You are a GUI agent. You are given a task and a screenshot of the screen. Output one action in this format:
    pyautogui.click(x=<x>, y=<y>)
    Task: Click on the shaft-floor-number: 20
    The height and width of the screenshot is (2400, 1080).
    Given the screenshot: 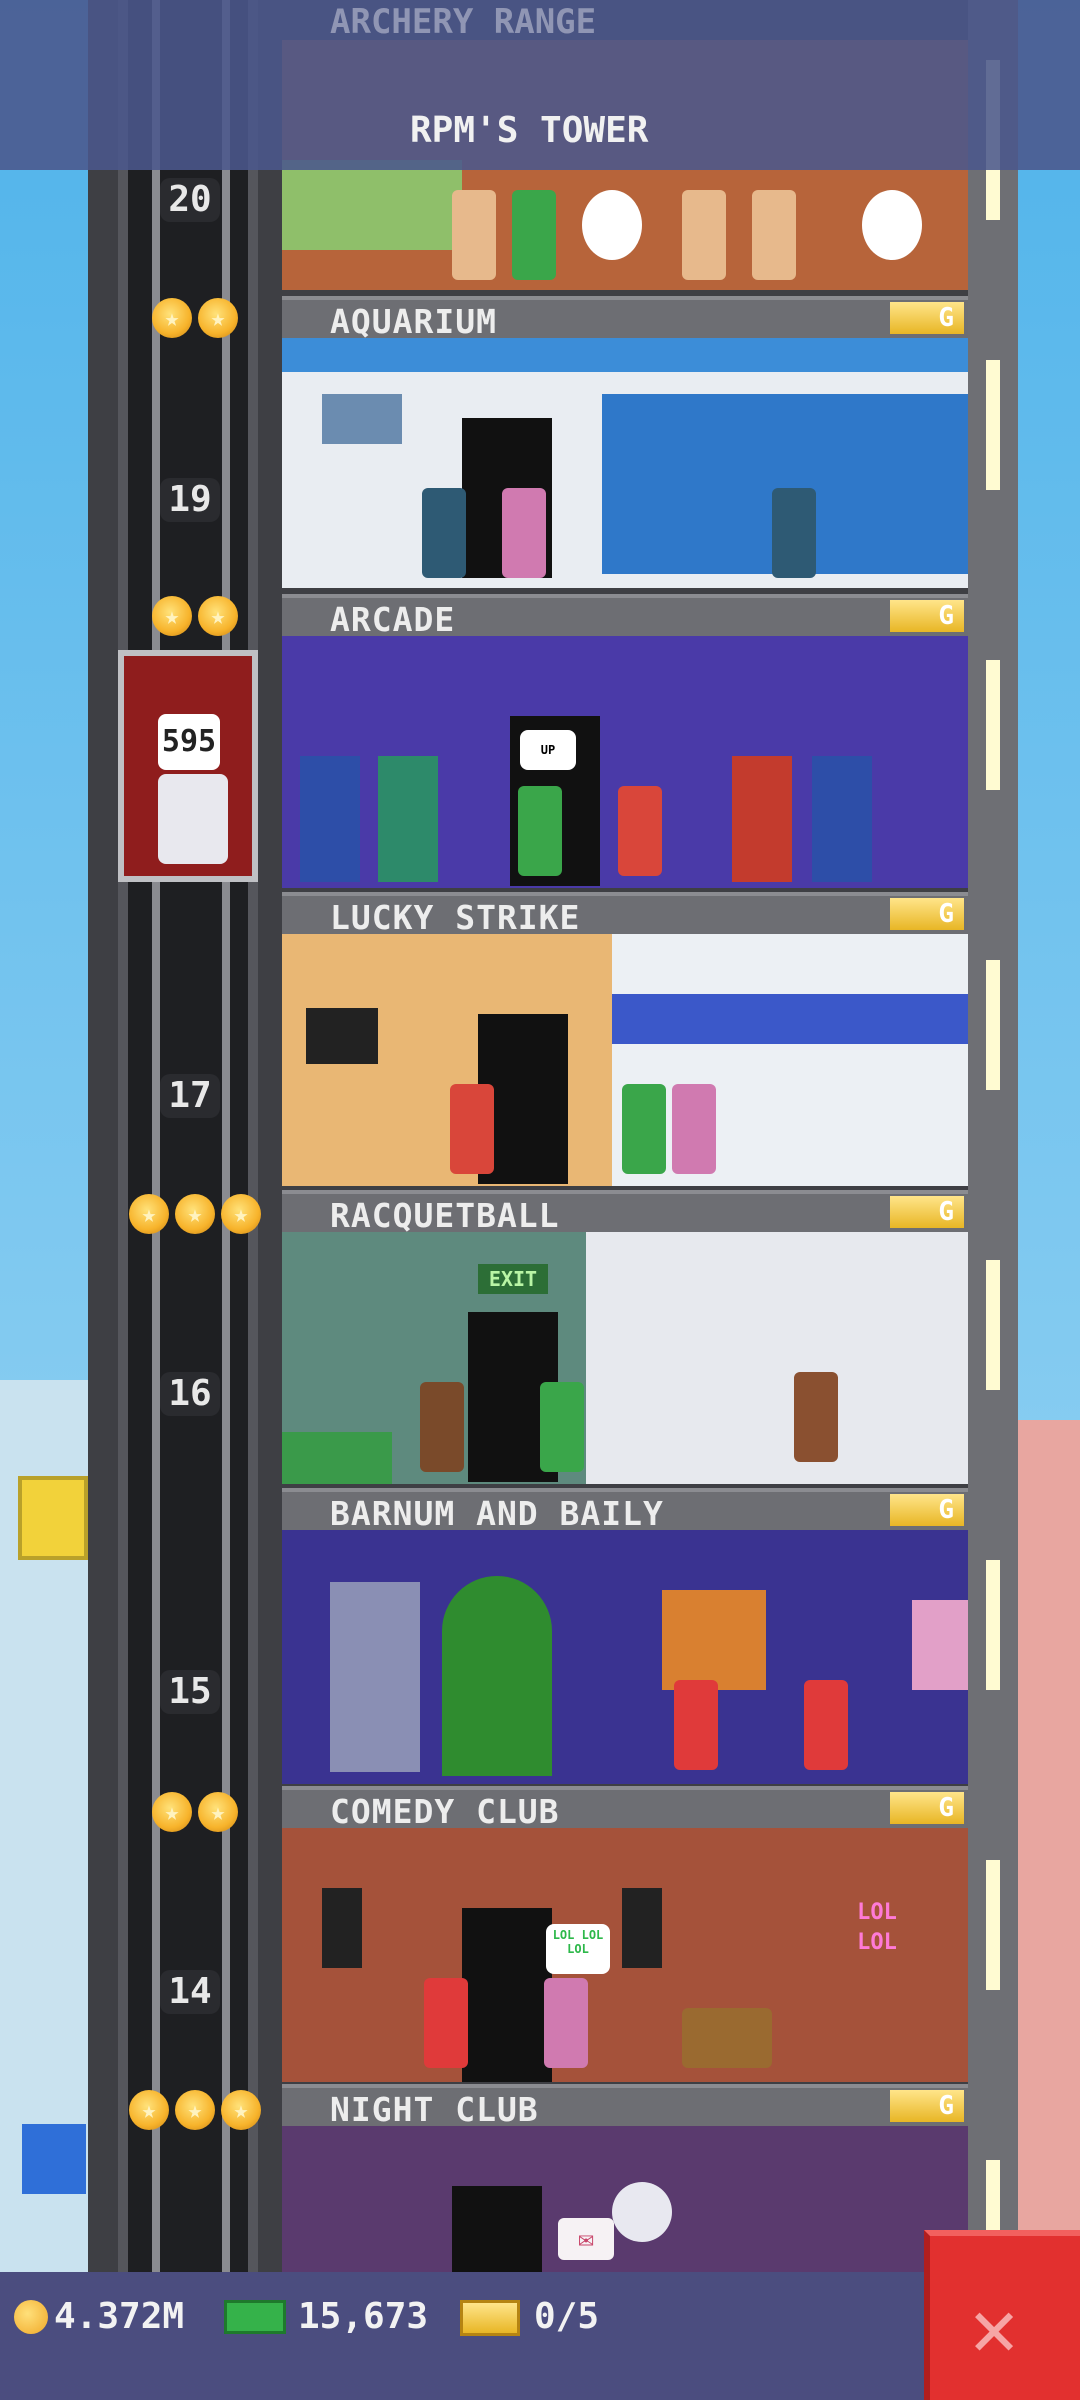 What is the action you would take?
    pyautogui.click(x=190, y=200)
    